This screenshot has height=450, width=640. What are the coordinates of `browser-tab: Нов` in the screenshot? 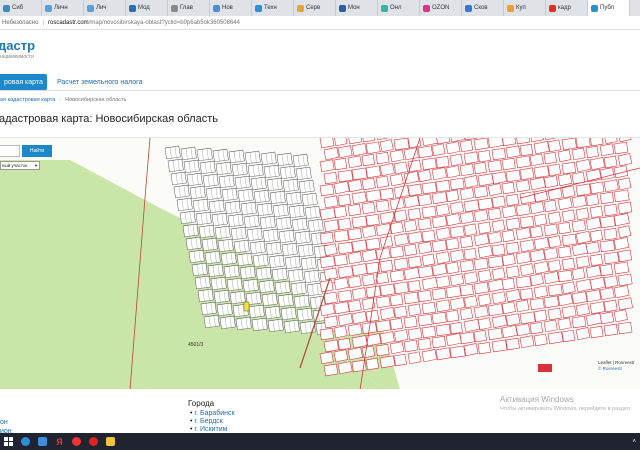 It's located at (231, 8).